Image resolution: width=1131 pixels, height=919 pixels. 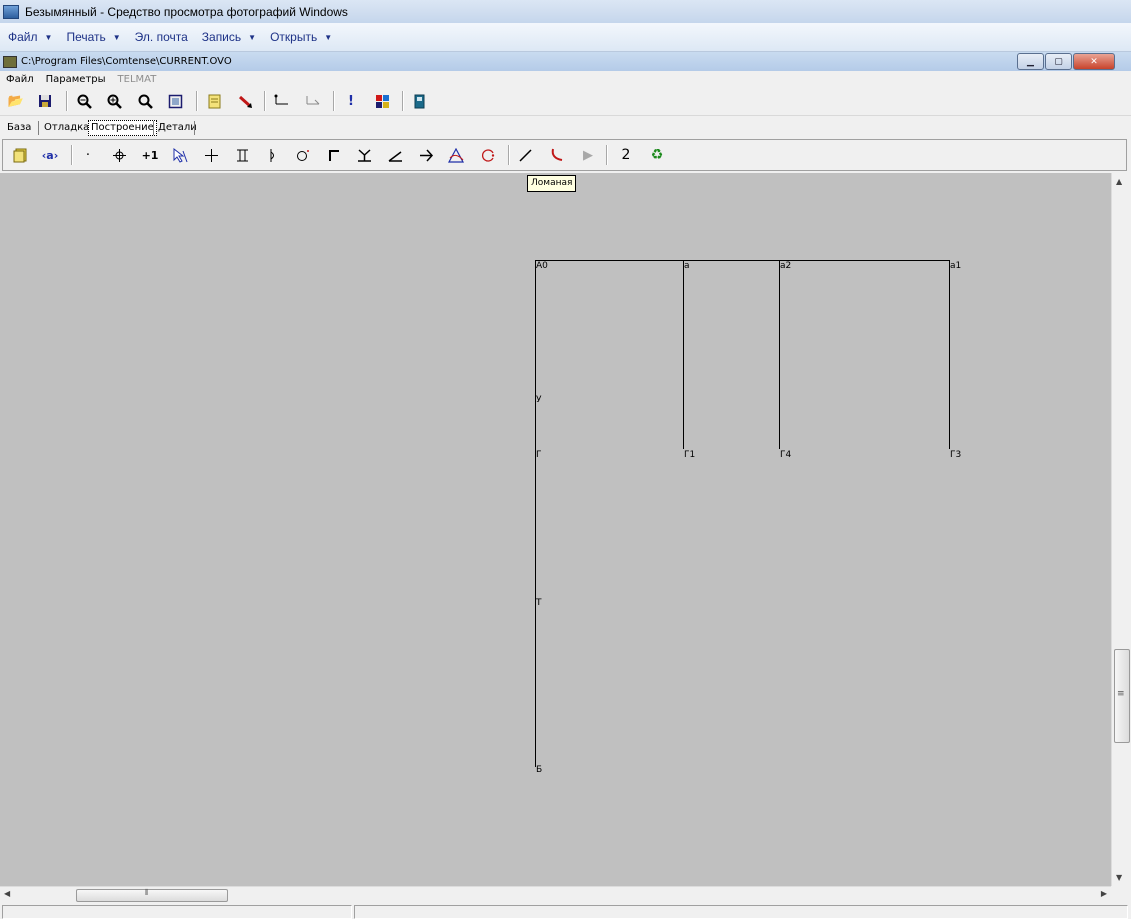 What do you see at coordinates (488, 155) in the screenshot?
I see `rotate-icon` at bounding box center [488, 155].